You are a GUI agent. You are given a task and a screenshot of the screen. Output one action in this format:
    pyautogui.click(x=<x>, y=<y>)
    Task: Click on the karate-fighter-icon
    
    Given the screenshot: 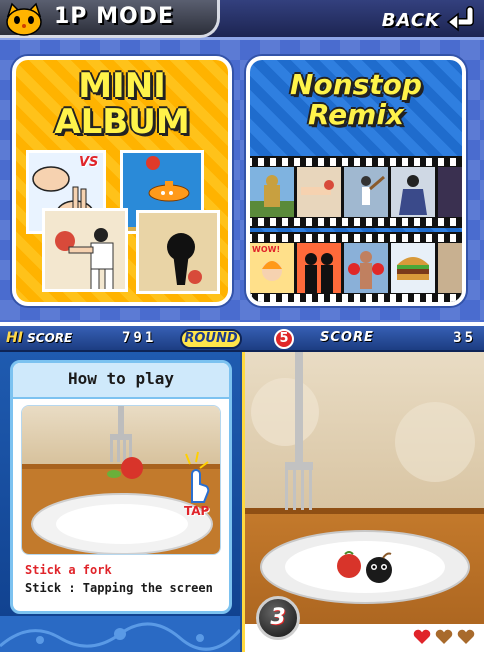 What is the action you would take?
    pyautogui.click(x=85, y=250)
    